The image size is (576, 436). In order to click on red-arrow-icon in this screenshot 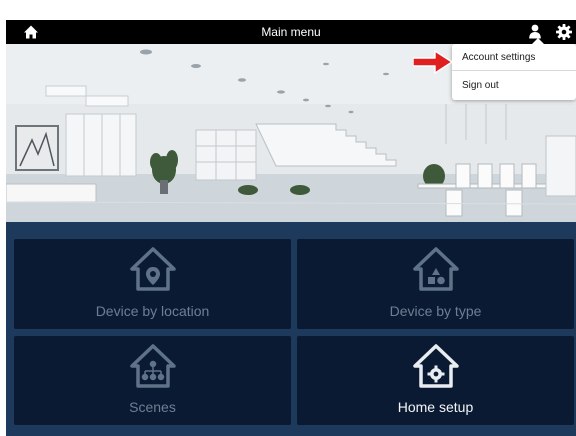, I will do `click(432, 62)`.